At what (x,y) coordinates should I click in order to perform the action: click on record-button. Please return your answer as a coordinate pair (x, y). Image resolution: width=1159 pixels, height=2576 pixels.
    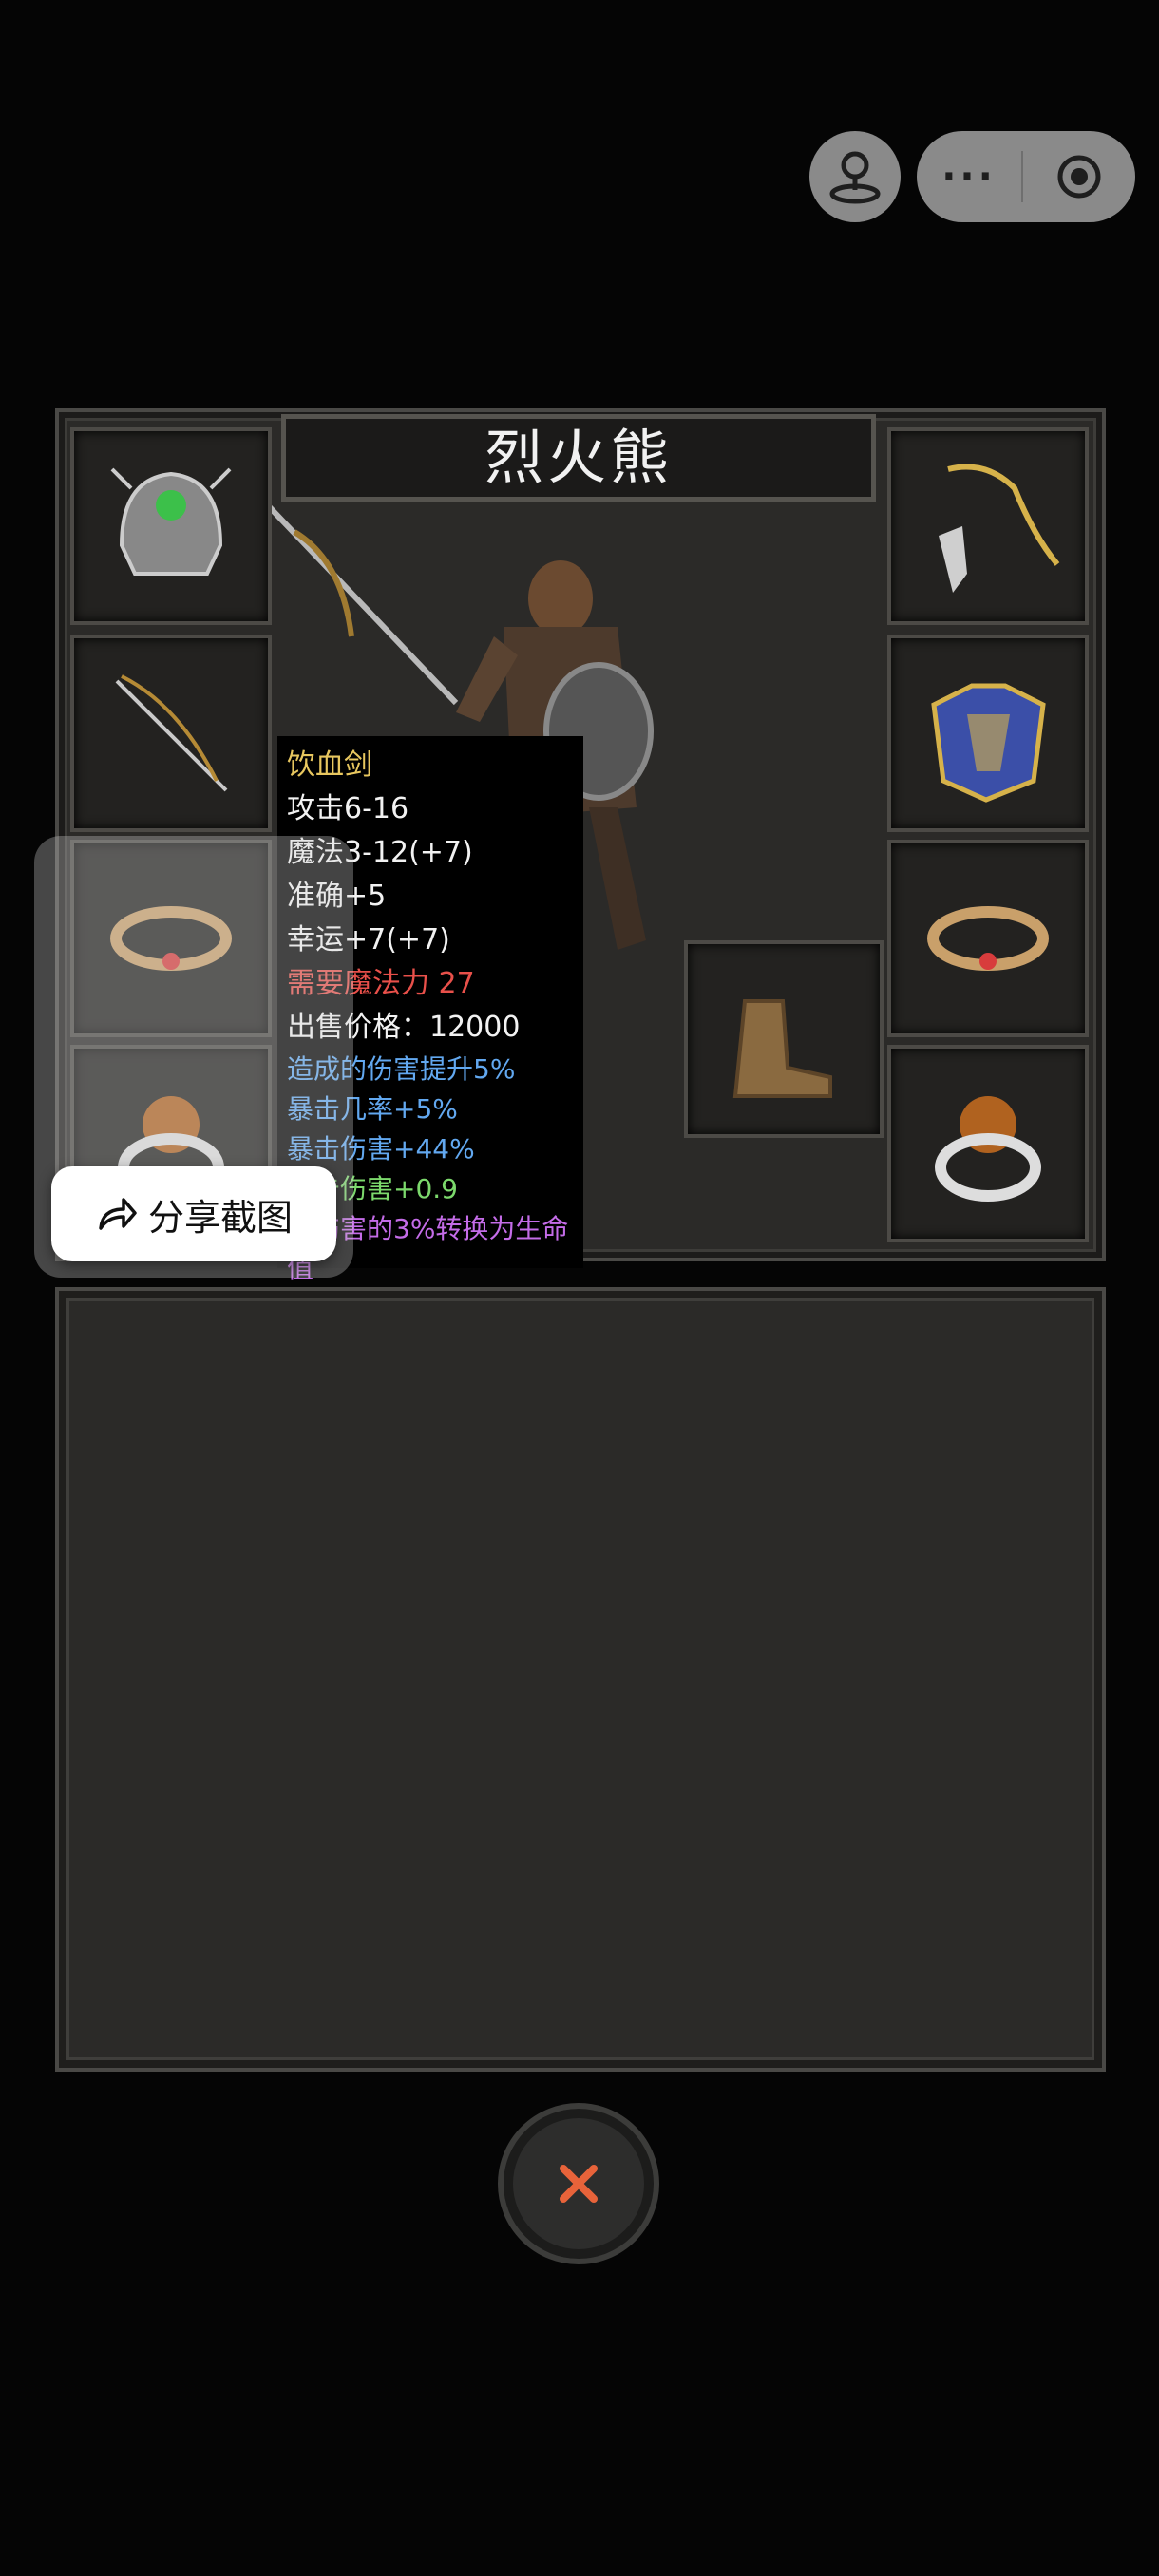
    Looking at the image, I should click on (1079, 176).